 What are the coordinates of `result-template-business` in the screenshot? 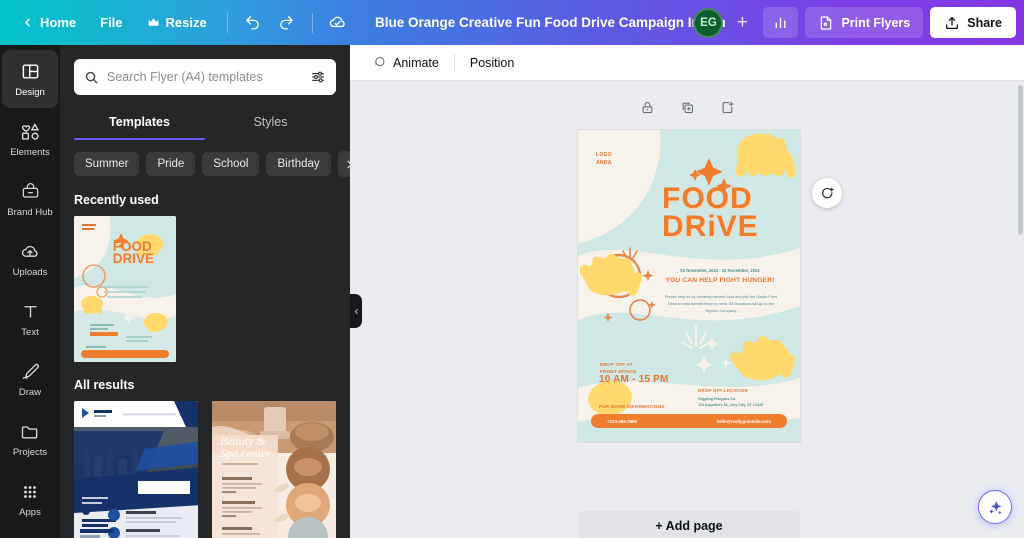 It's located at (136, 469).